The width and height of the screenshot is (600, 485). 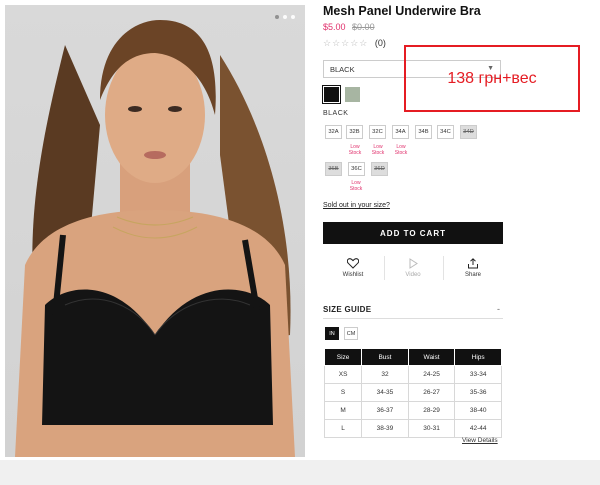 I want to click on share-icon, so click(x=473, y=263).